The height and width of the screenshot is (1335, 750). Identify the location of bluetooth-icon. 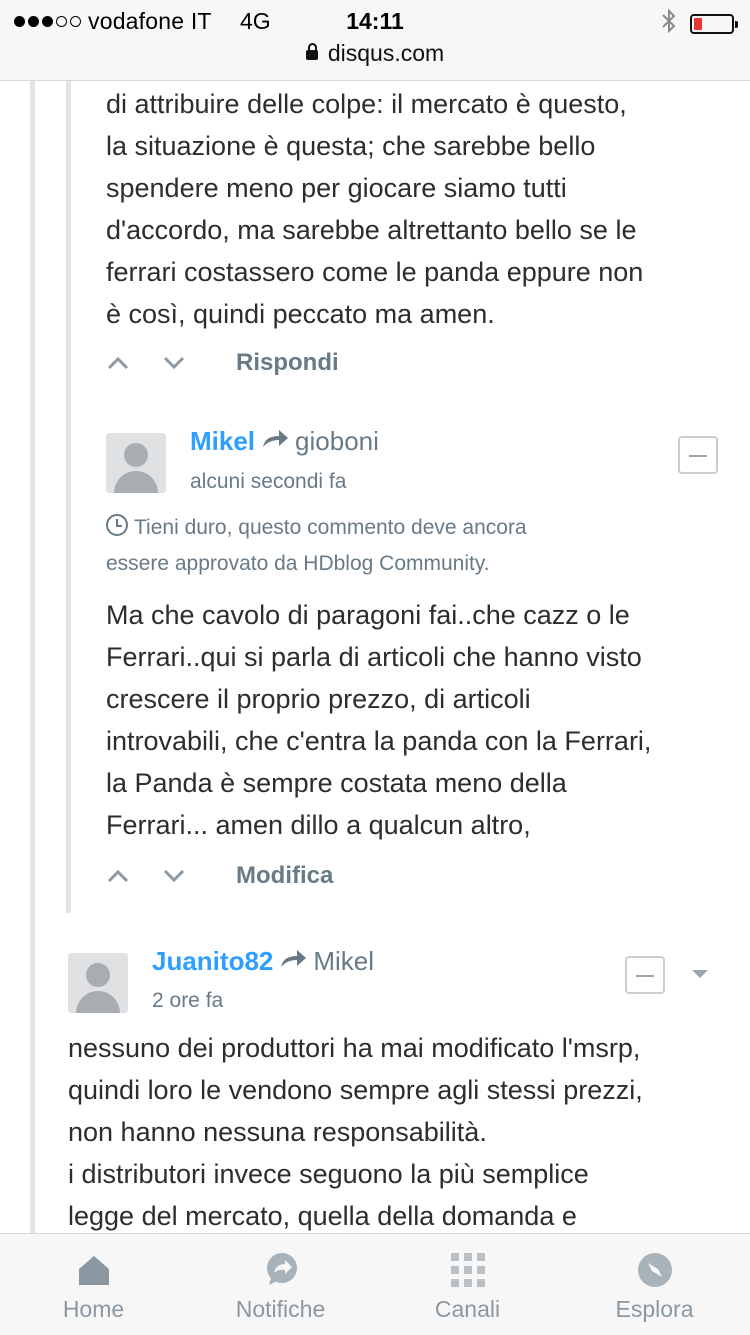
(669, 24).